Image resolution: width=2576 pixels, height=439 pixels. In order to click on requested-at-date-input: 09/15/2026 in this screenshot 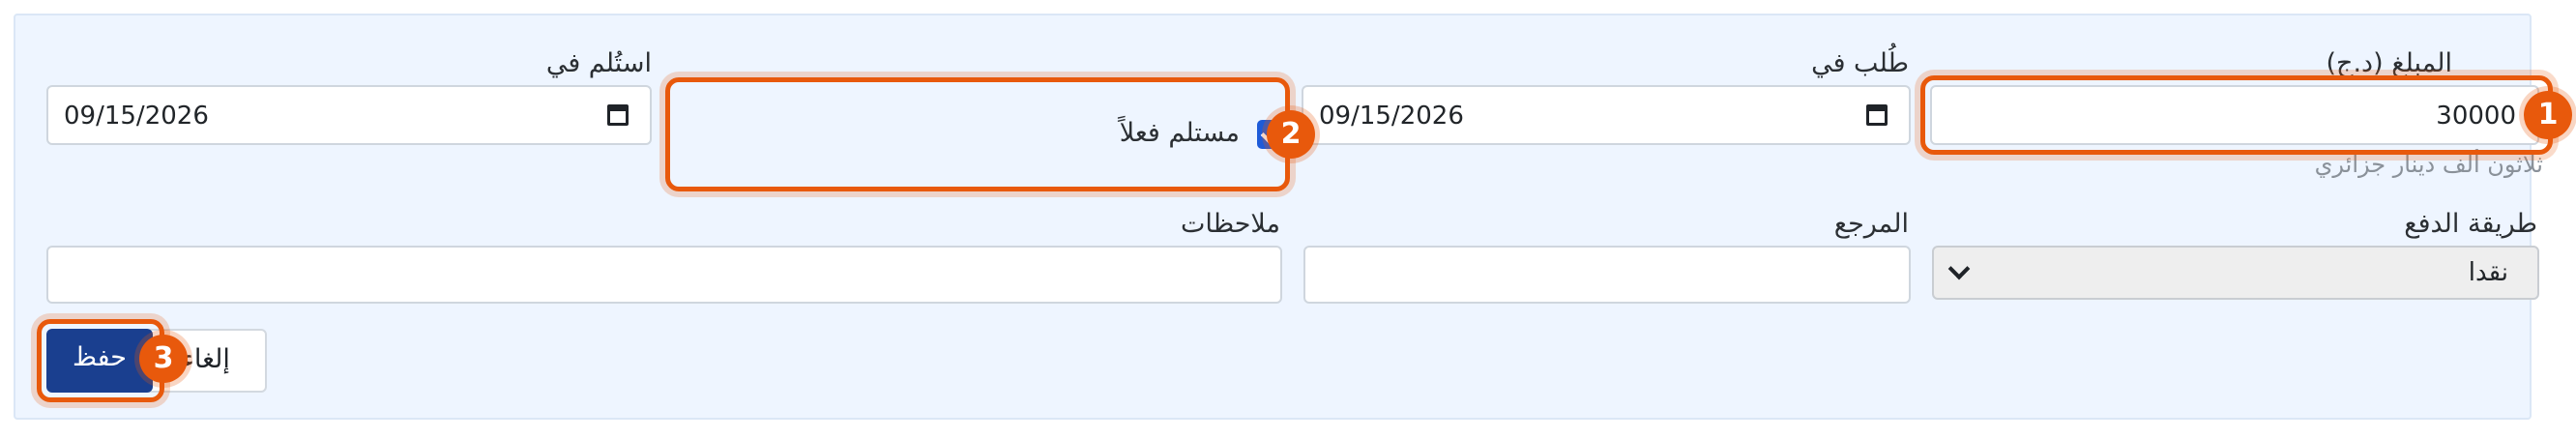, I will do `click(1606, 115)`.